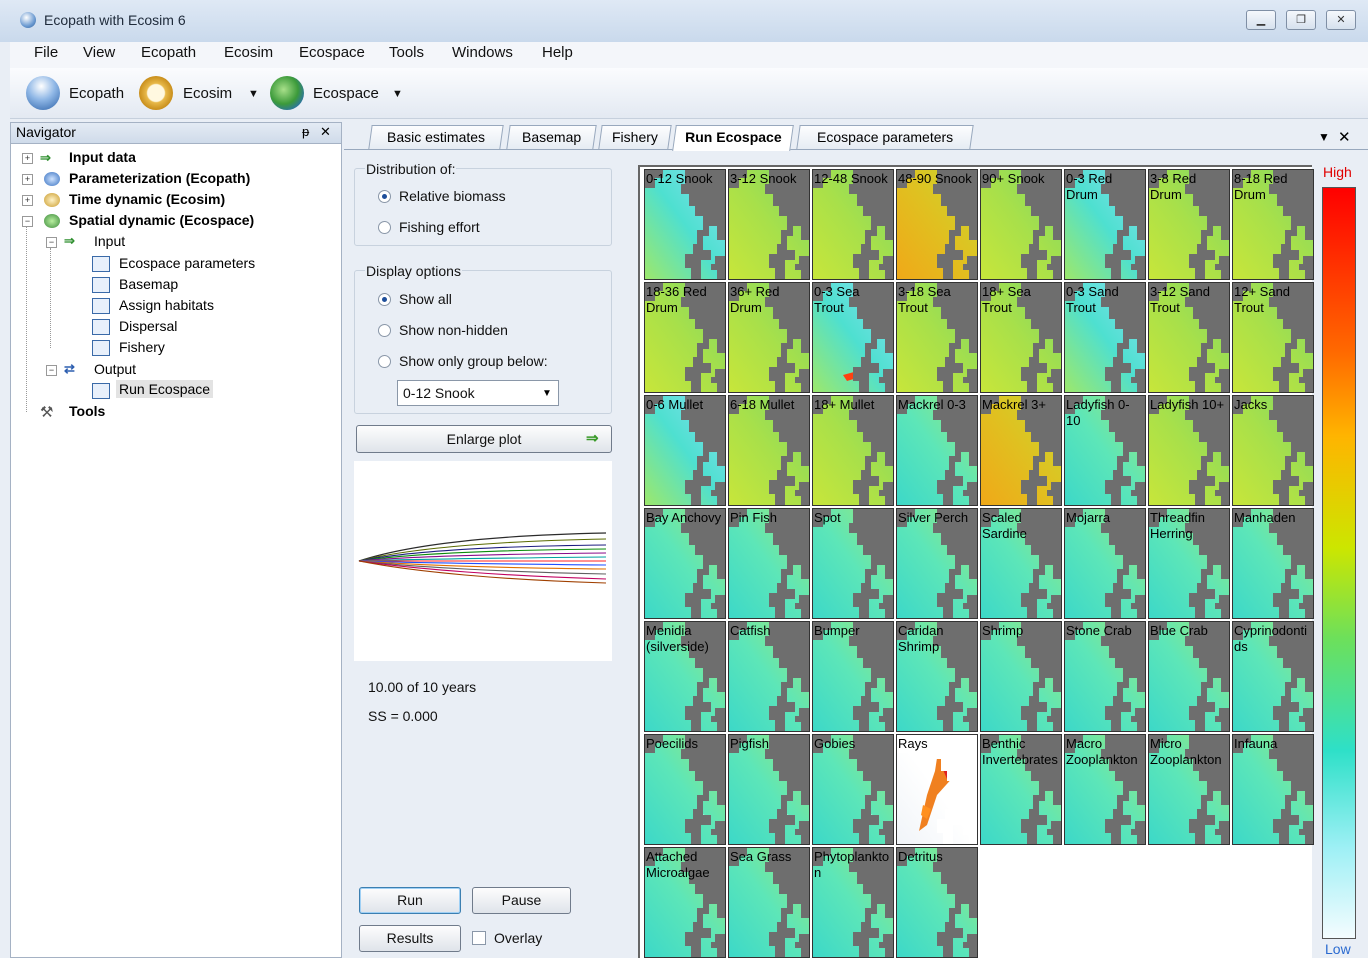  I want to click on map-cell: Menidia (silverside), so click(685, 676).